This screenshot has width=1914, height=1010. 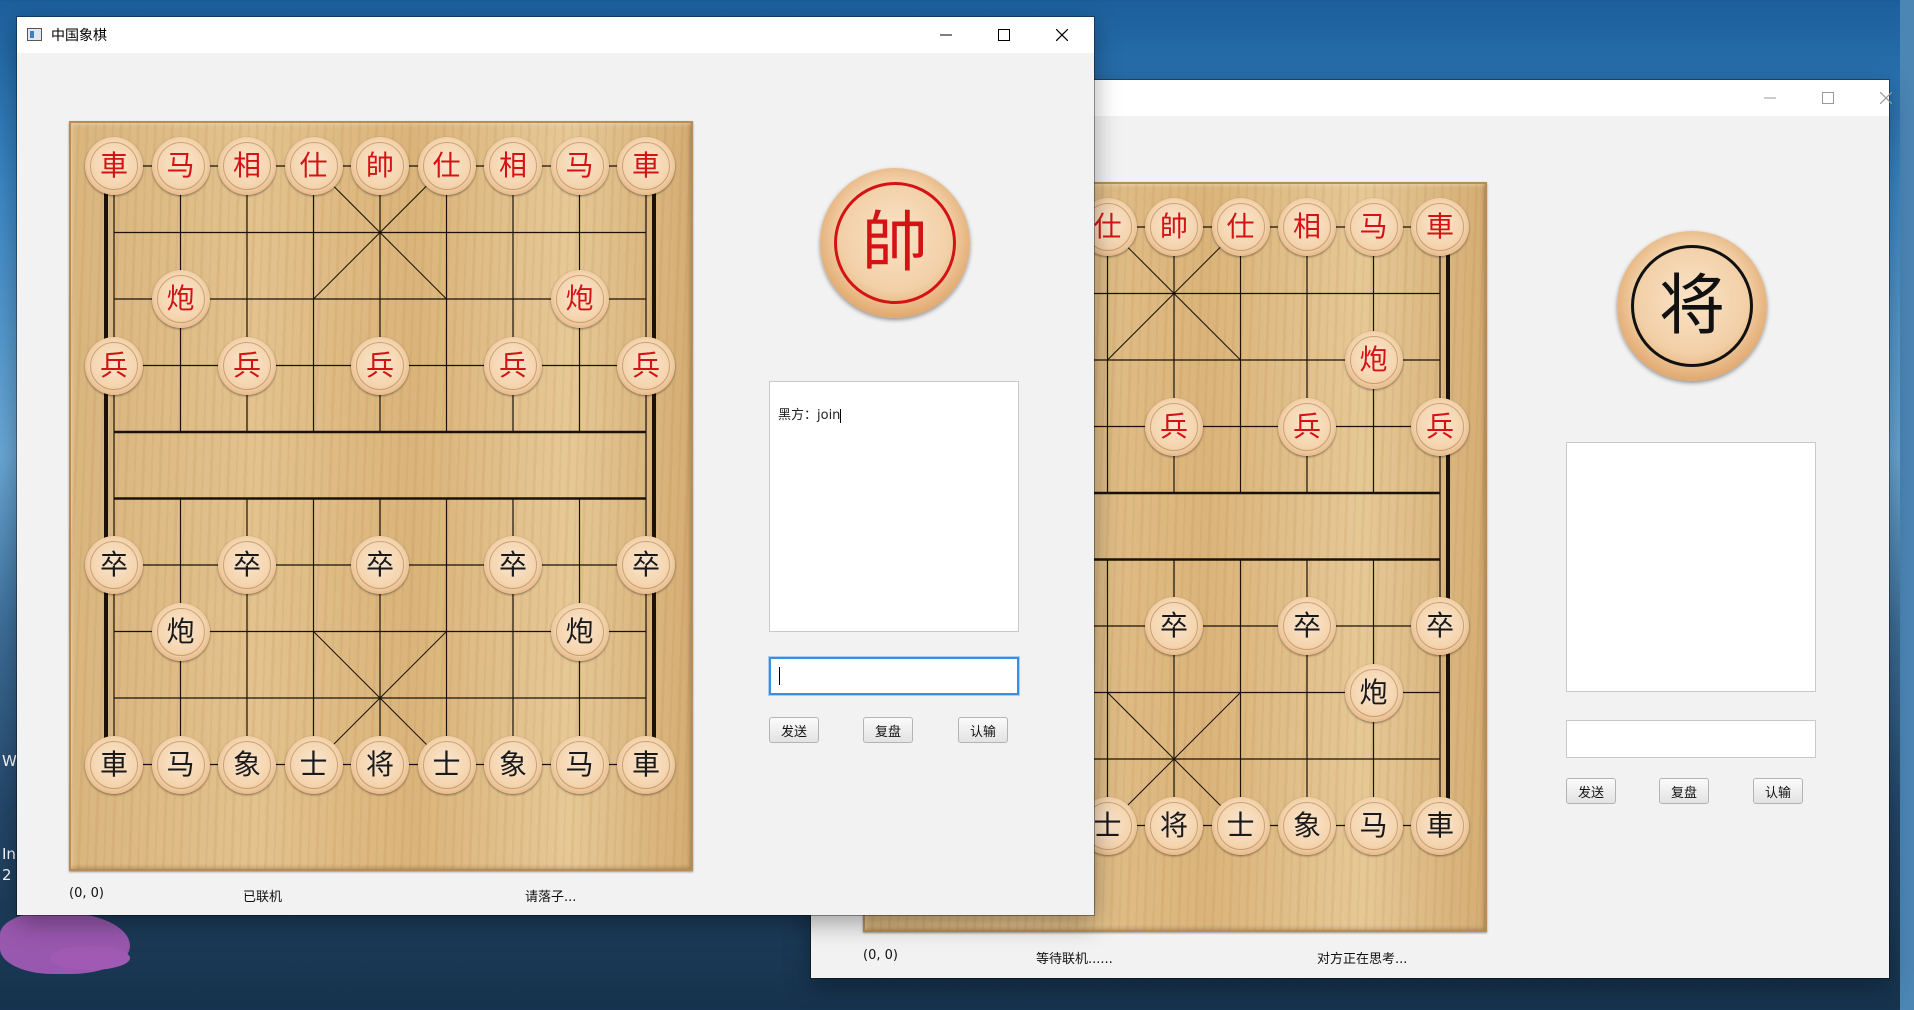 What do you see at coordinates (1692, 306) in the screenshot?
I see `player-side-piece: 将` at bounding box center [1692, 306].